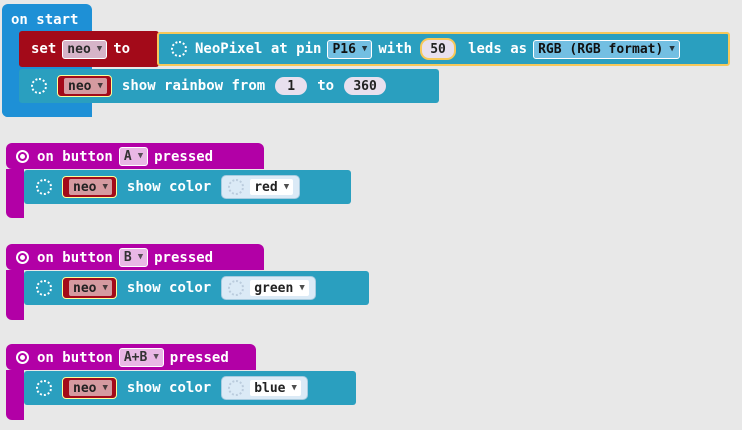 The image size is (742, 430). I want to click on show-color-block-a: neo ▼ show color red ▼, so click(187, 187).